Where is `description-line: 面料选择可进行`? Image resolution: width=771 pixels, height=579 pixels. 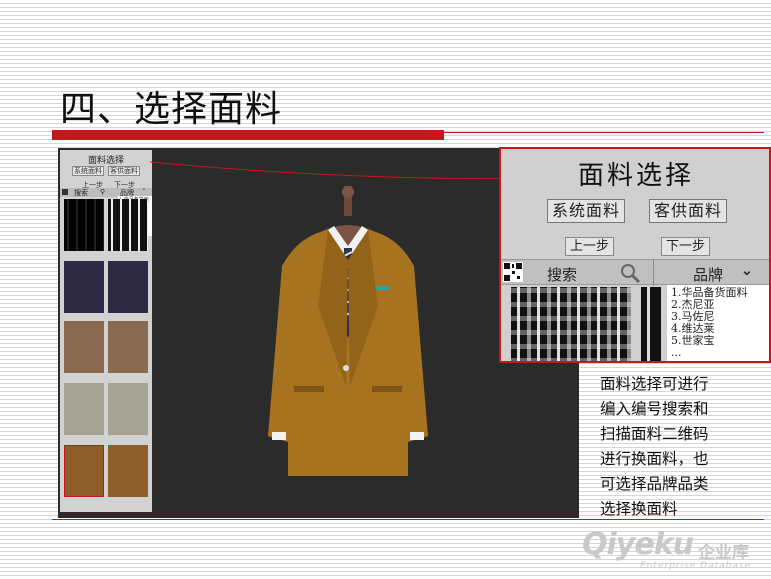 description-line: 面料选择可进行 is located at coordinates (654, 384).